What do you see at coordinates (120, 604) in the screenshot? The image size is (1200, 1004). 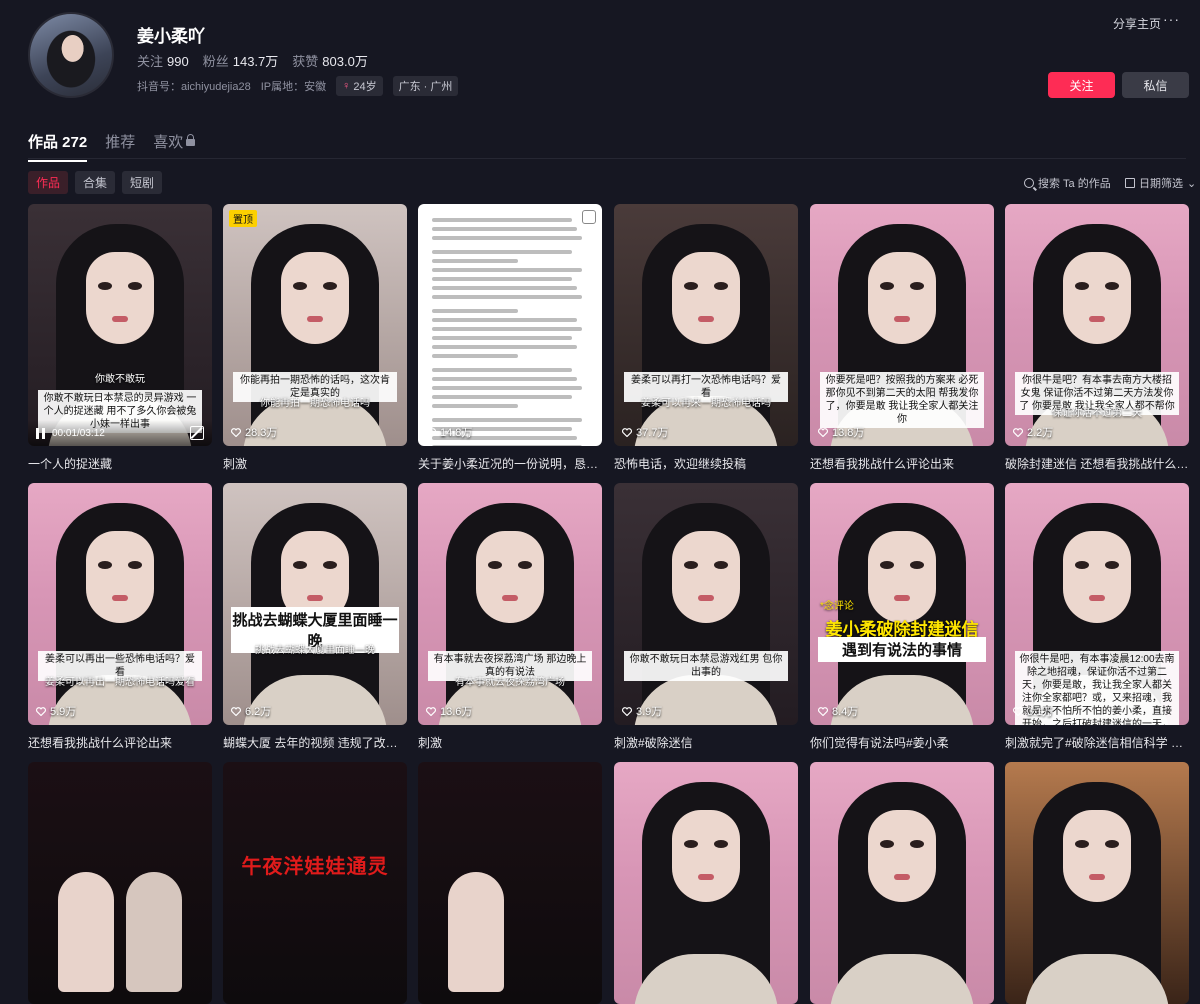 I see `video-thumbnail: 姜柔可以再出一些恐怖电话吗？爱看 姜柔可以再出一期恐怖电话吗爱看 5.9万` at bounding box center [120, 604].